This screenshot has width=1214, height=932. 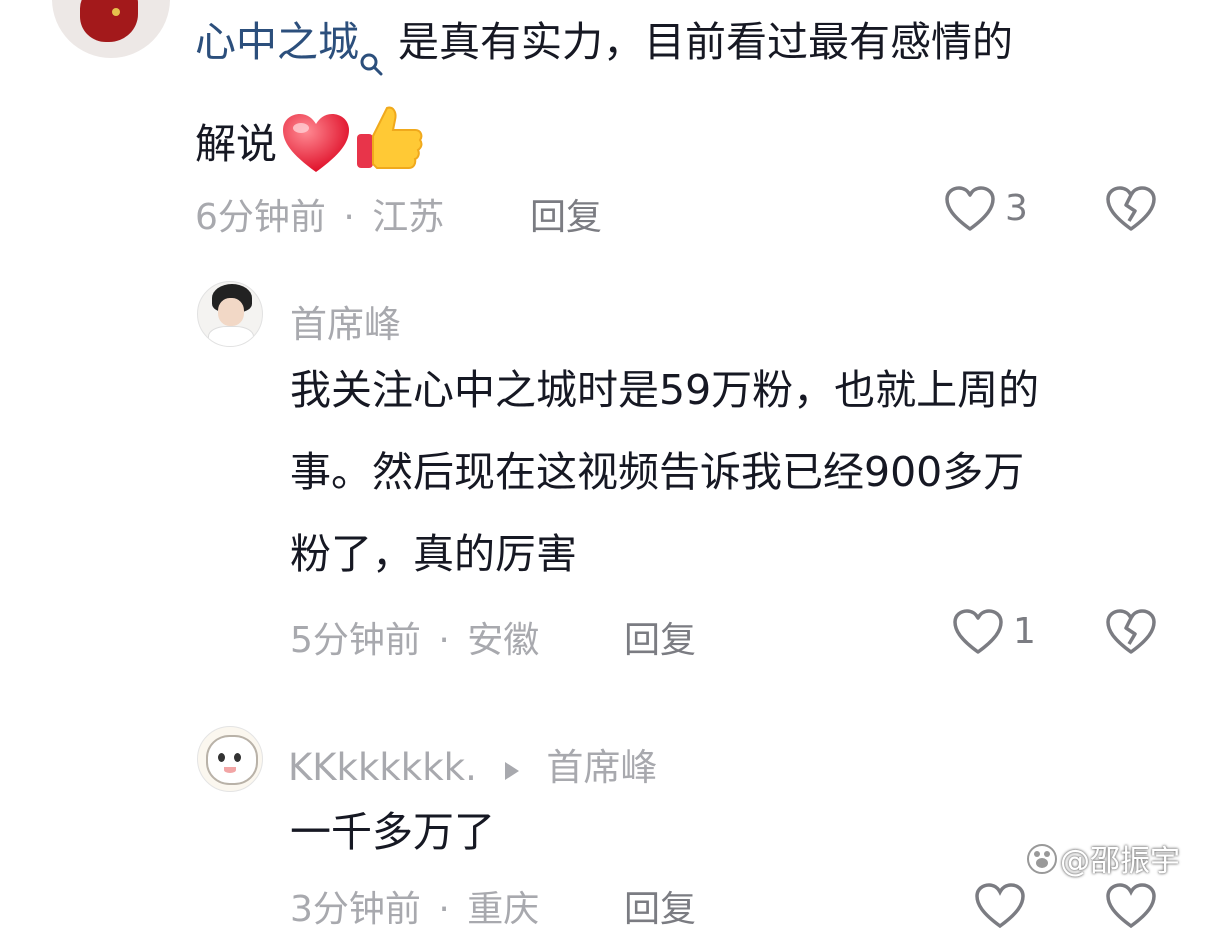 I want to click on comment-location: 安徽, so click(x=503, y=640).